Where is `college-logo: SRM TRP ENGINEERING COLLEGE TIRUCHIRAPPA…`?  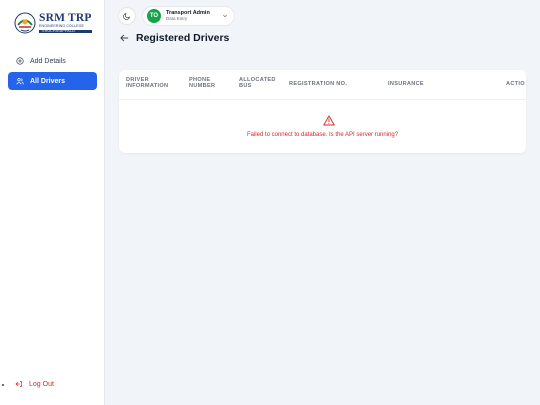
college-logo: SRM TRP ENGINEERING COLLEGE TIRUCHIRAPPA… is located at coordinates (54, 23).